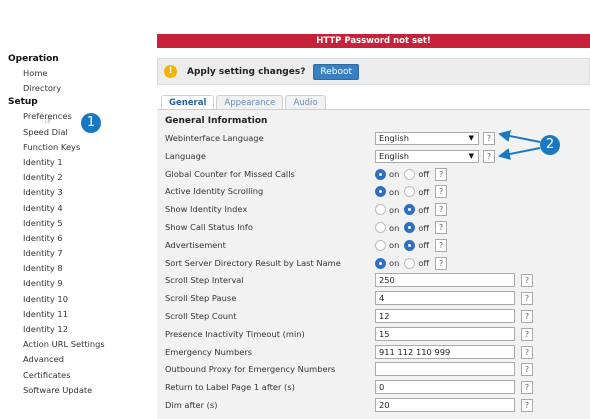 This screenshot has height=419, width=590. What do you see at coordinates (519, 153) in the screenshot?
I see `arrow-to-language-help` at bounding box center [519, 153].